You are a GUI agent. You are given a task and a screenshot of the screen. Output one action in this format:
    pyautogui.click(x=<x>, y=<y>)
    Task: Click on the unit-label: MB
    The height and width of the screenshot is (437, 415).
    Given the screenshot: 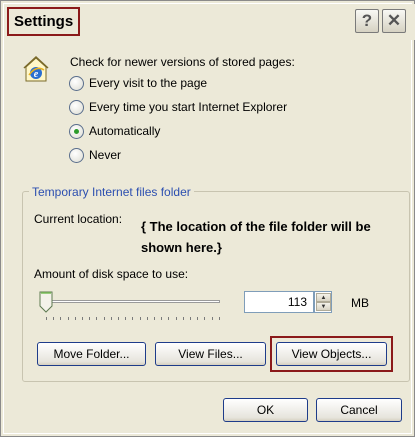 What is the action you would take?
    pyautogui.click(x=360, y=303)
    